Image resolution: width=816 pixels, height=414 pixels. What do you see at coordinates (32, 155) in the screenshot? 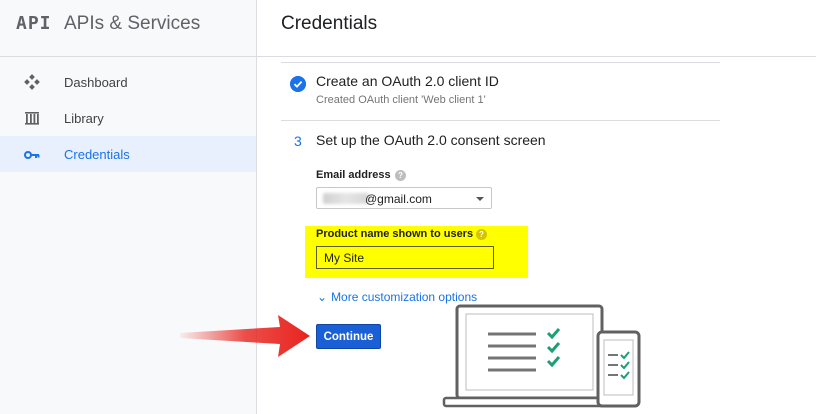
I see `key-icon` at bounding box center [32, 155].